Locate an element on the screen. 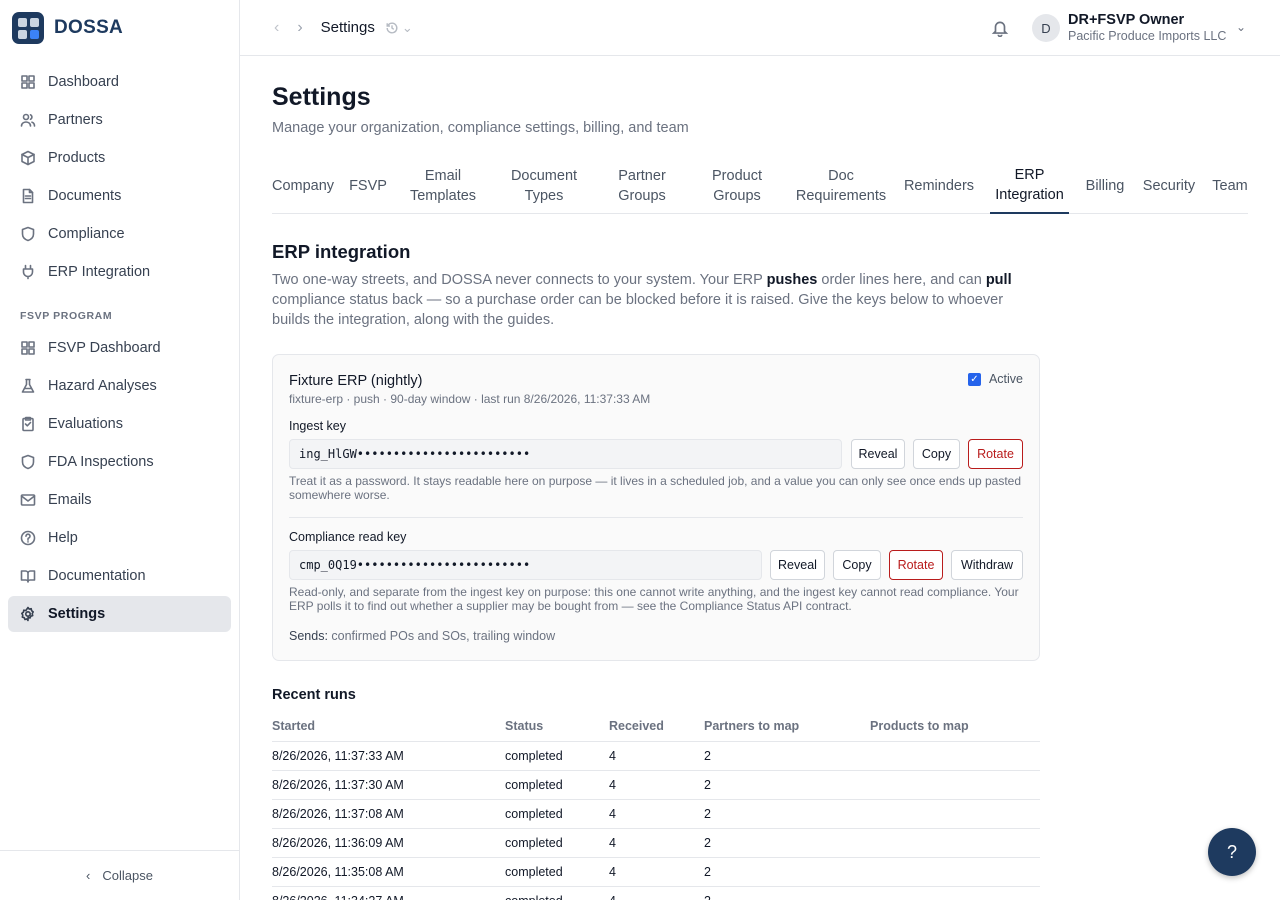 Image resolution: width=1280 pixels, height=900 pixels. sidebar-item-label: Hazard Analyses is located at coordinates (102, 386).